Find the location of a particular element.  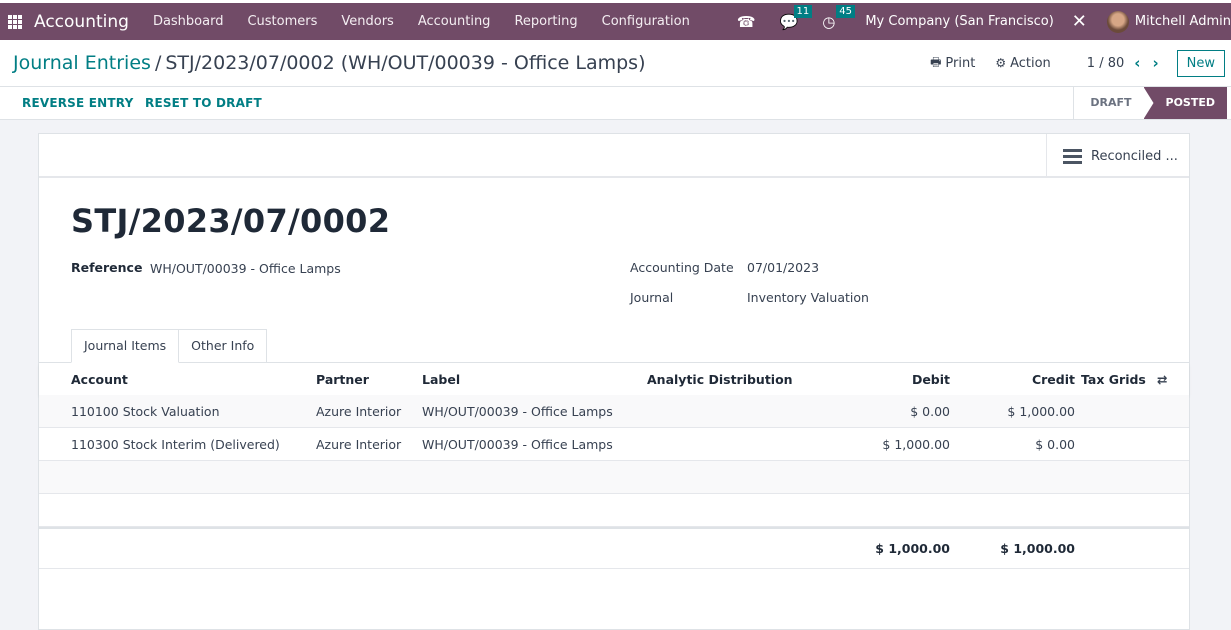

journal-label: Journal is located at coordinates (652, 297).